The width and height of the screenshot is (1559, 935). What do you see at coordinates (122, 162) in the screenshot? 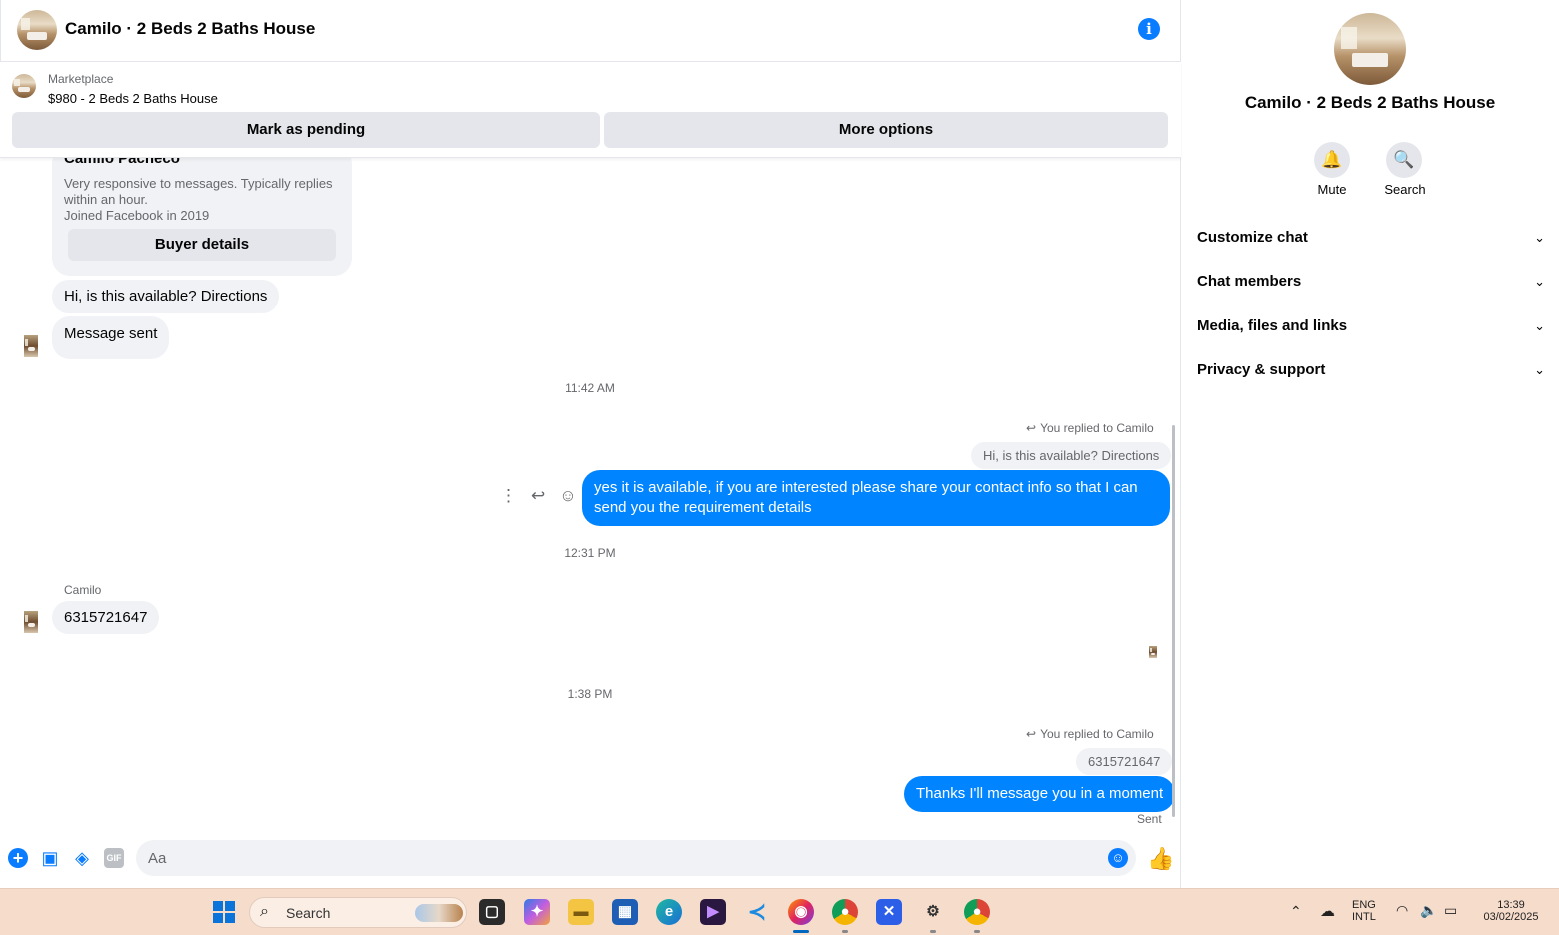
I see `seller-name: Camilo Pacheco` at bounding box center [122, 162].